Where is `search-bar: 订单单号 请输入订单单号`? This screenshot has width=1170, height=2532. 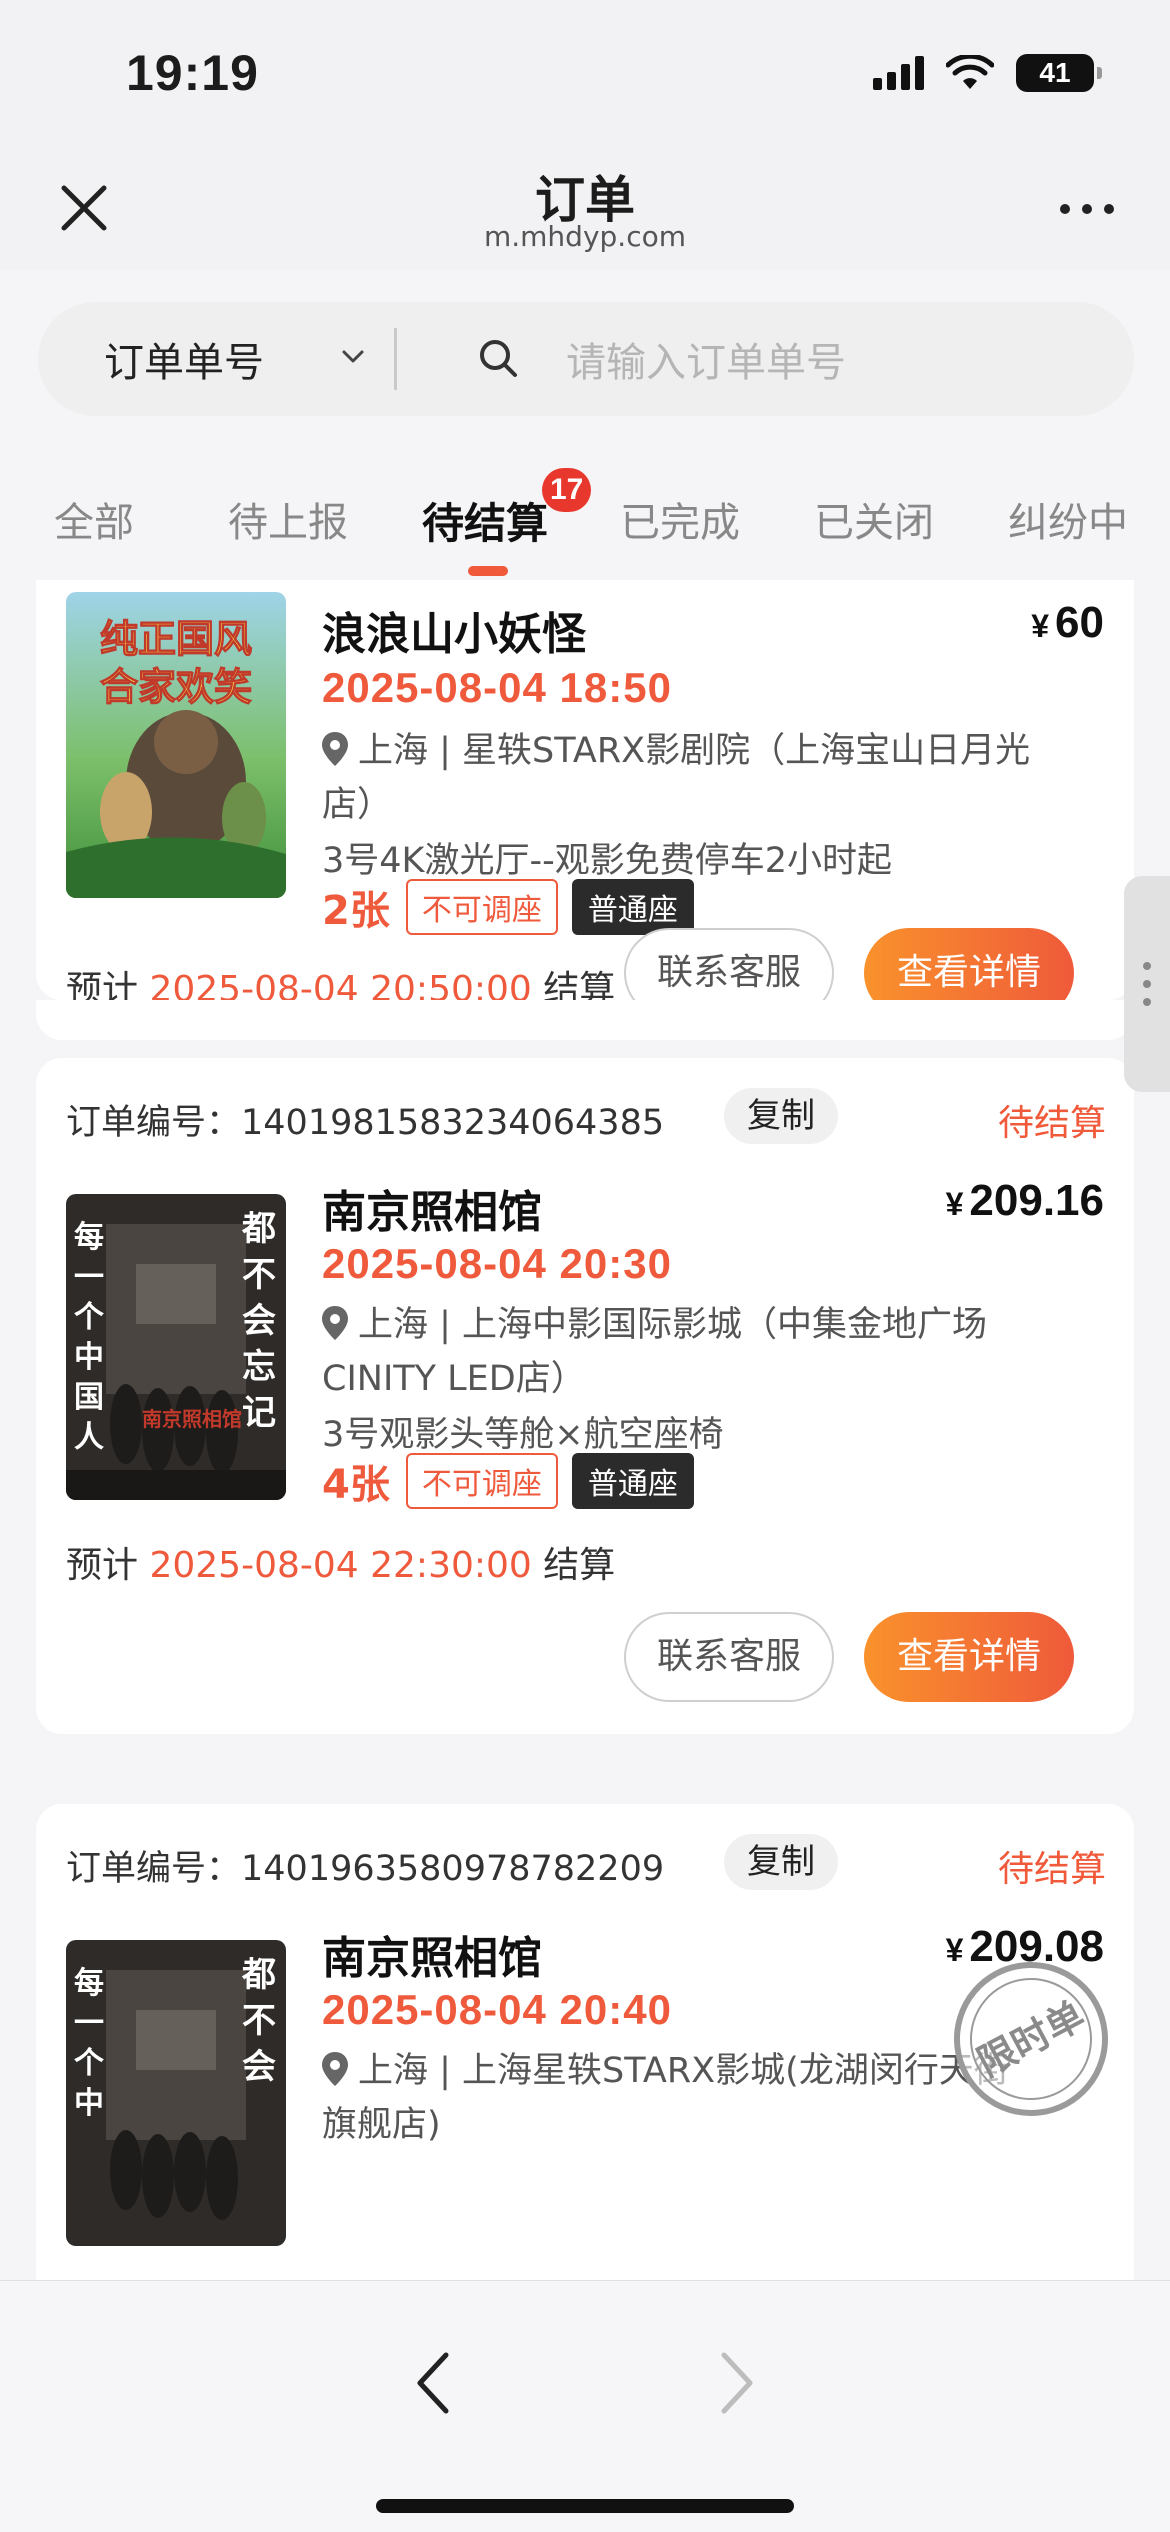
search-bar: 订单单号 请输入订单单号 is located at coordinates (586, 359).